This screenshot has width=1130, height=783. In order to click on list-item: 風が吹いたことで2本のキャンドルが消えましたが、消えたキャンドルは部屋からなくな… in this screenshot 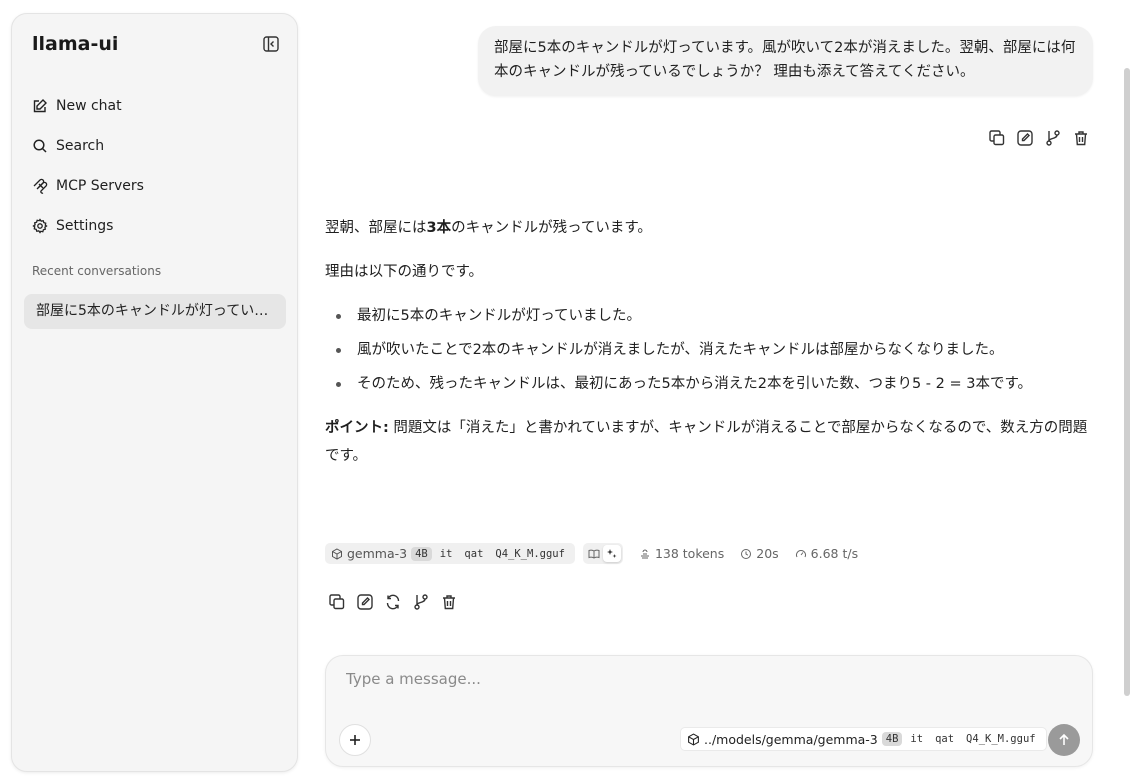, I will do `click(710, 350)`.